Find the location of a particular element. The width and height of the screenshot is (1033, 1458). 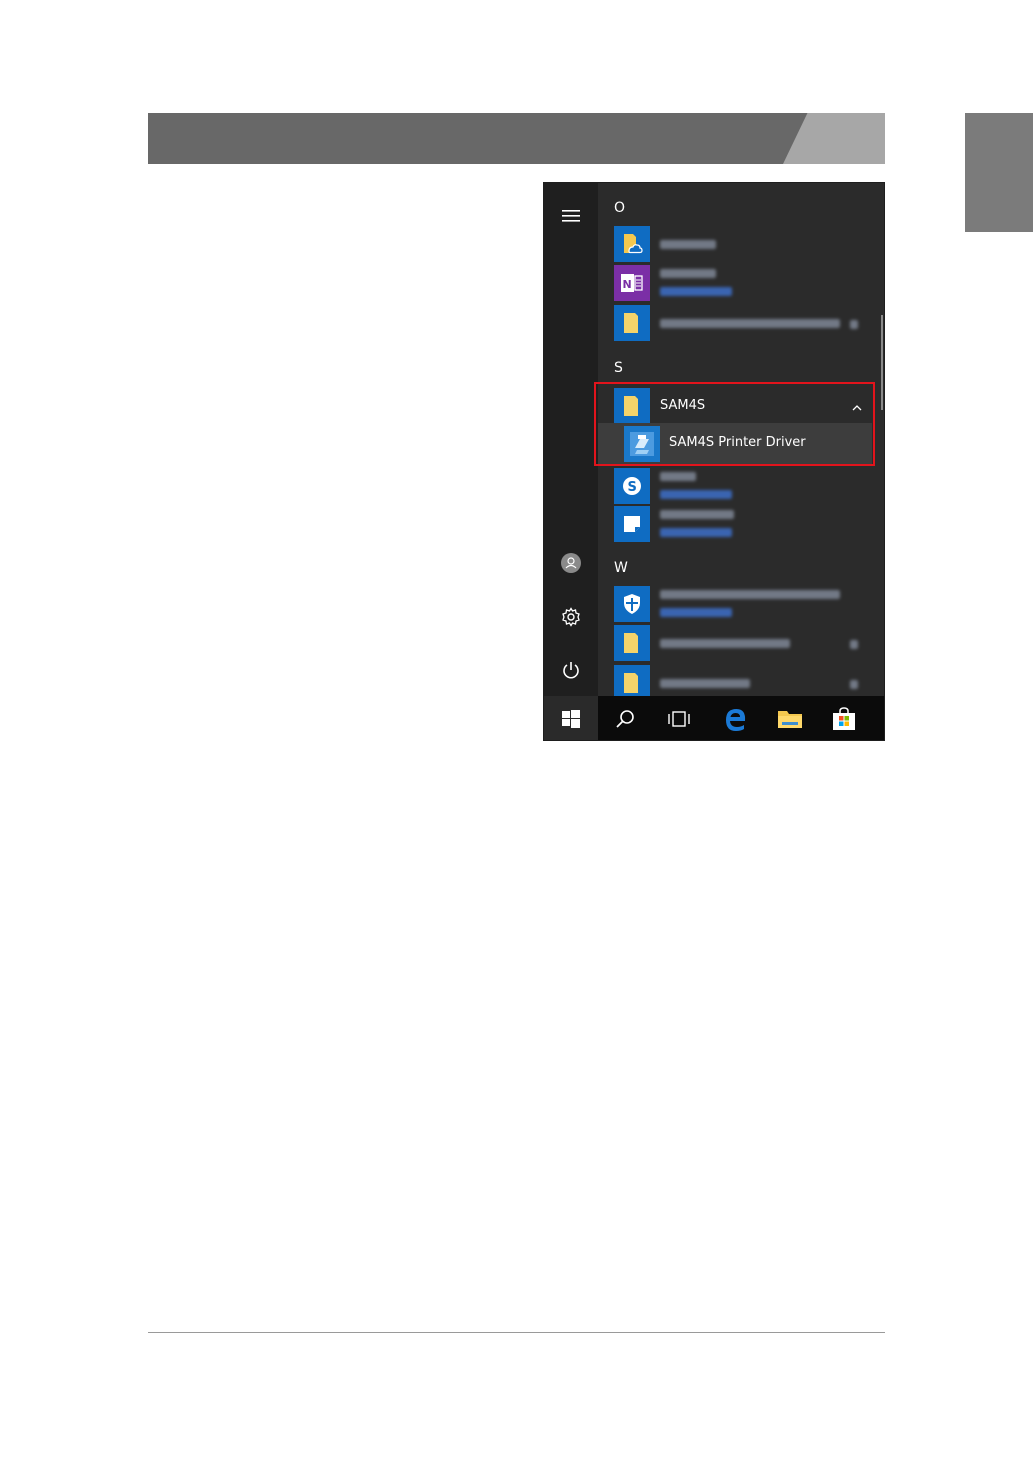

section-header-banner is located at coordinates (516, 138).